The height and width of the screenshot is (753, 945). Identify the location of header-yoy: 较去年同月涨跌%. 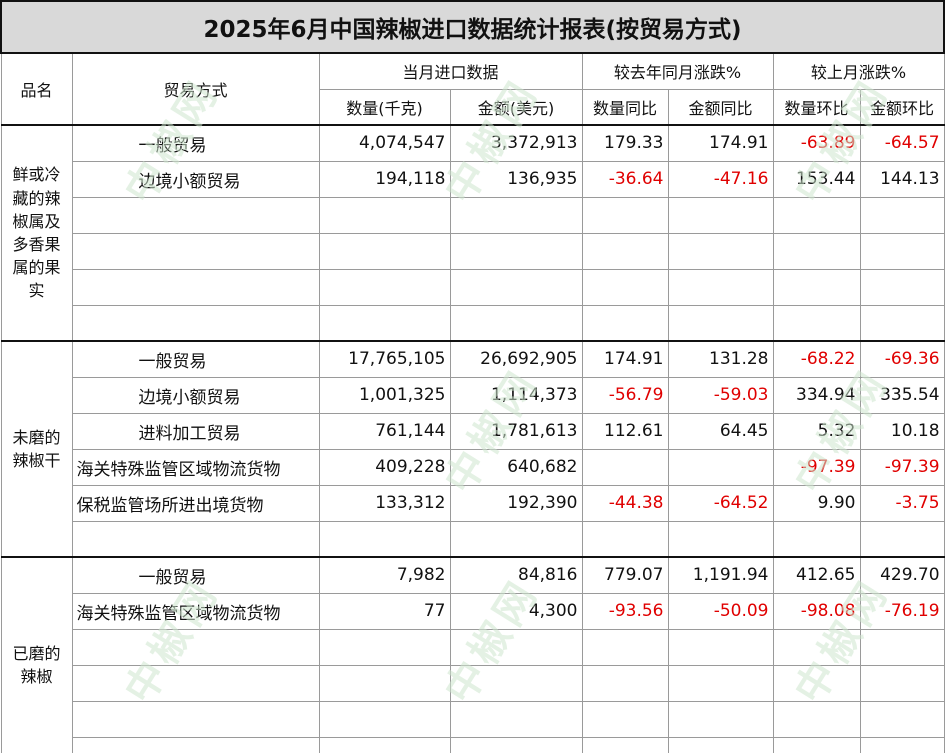
(677, 71).